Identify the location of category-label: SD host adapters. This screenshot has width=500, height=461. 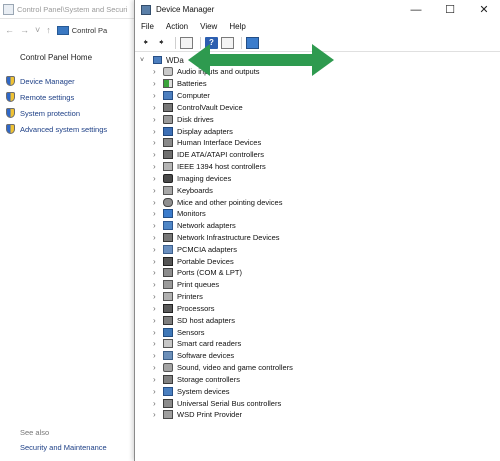
(206, 320).